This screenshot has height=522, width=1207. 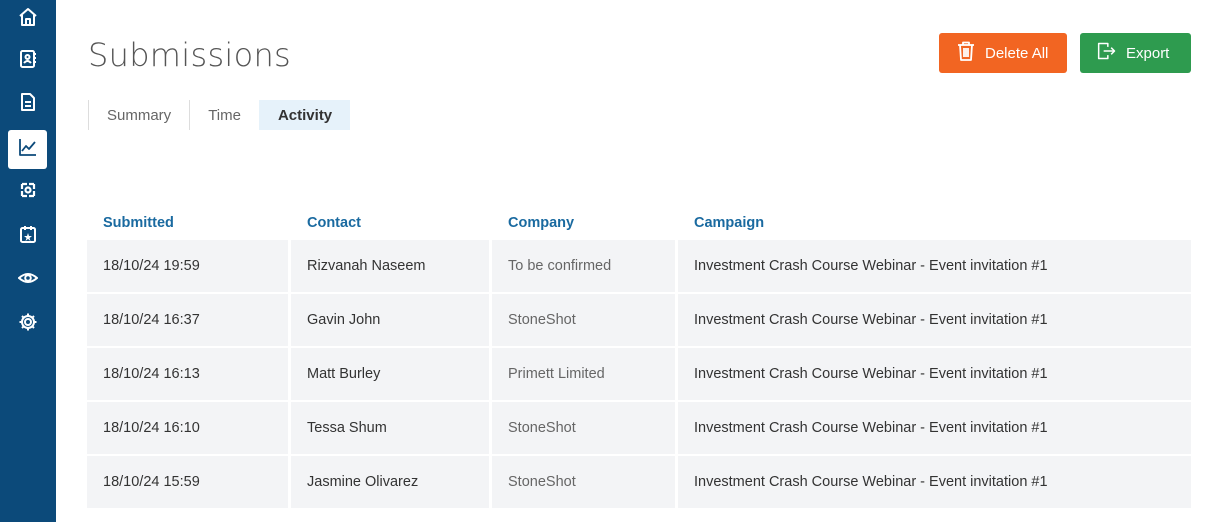 I want to click on submitted-cell: 18/10/24 19:59, so click(x=187, y=266).